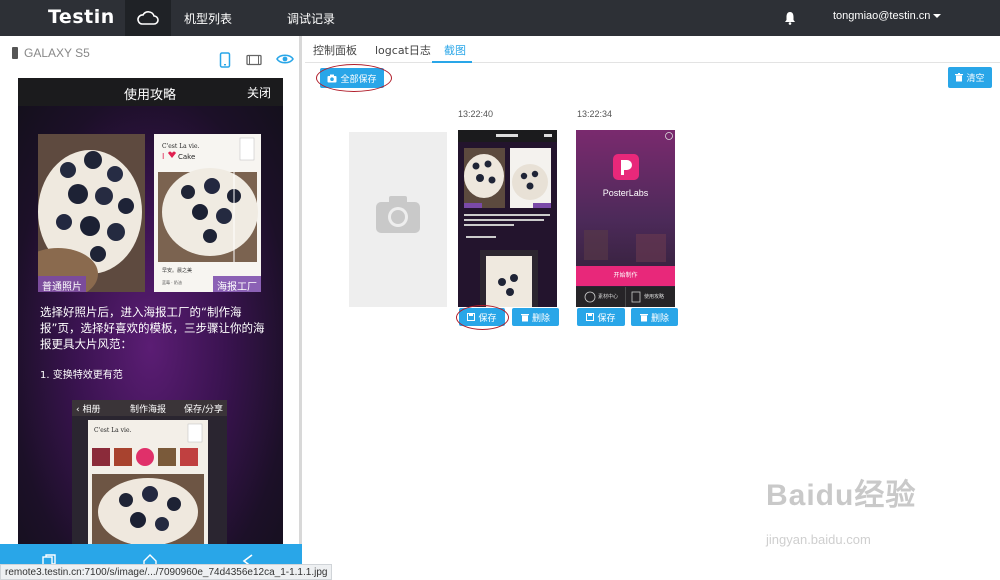 The width and height of the screenshot is (1000, 580). I want to click on tab-logcat: logcat日志, so click(403, 50).